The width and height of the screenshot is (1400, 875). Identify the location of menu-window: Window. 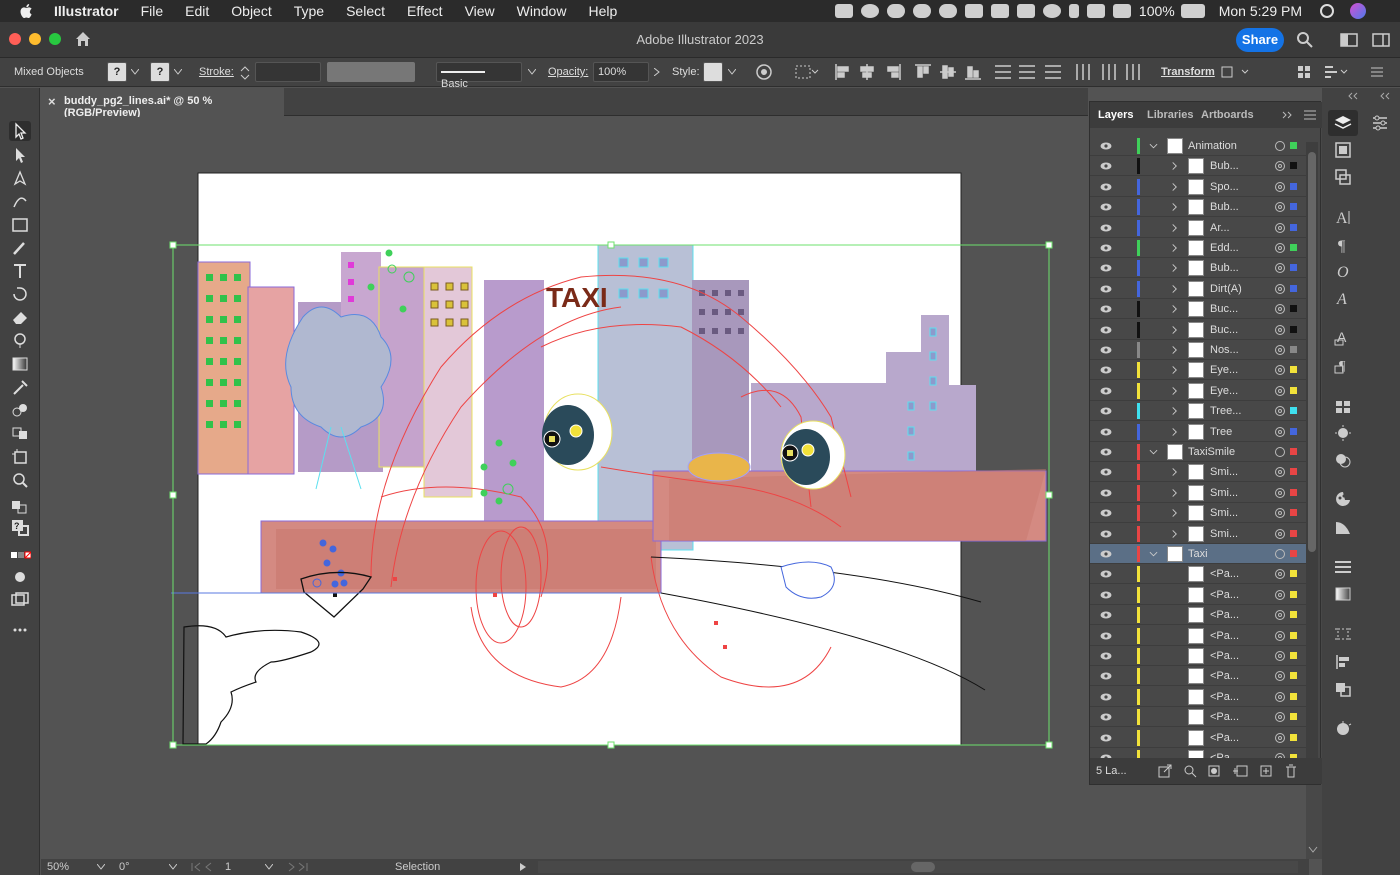
(542, 11).